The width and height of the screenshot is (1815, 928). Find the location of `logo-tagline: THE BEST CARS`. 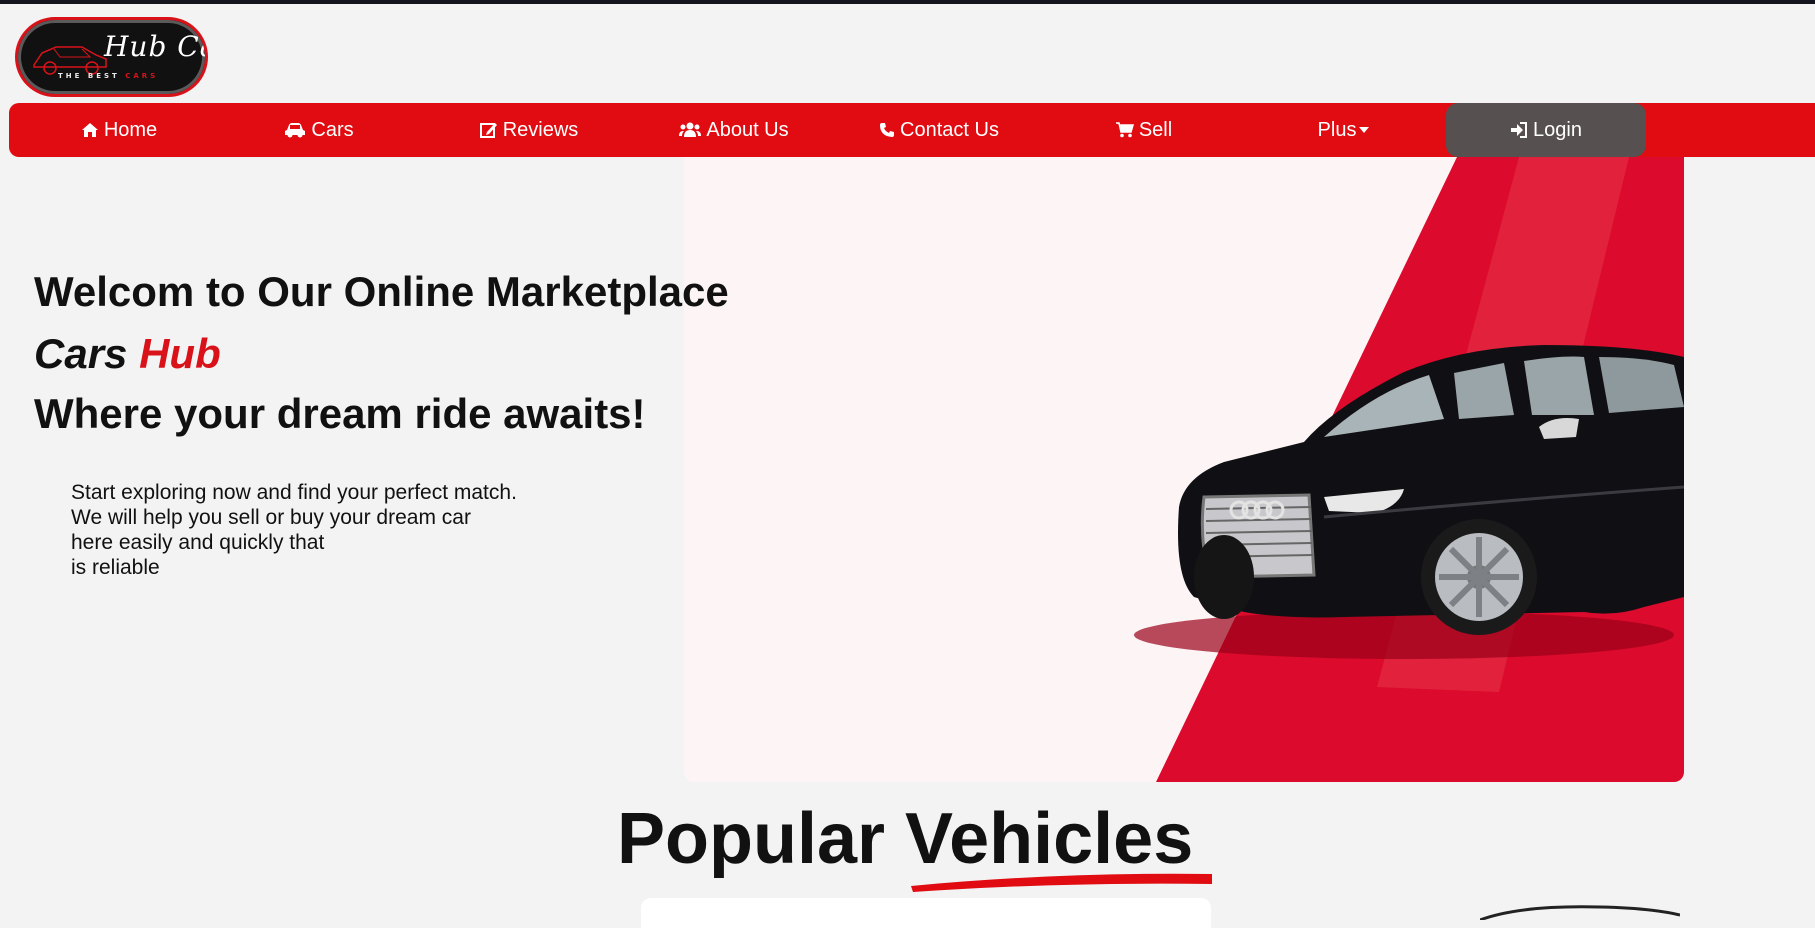

logo-tagline: THE BEST CARS is located at coordinates (108, 76).